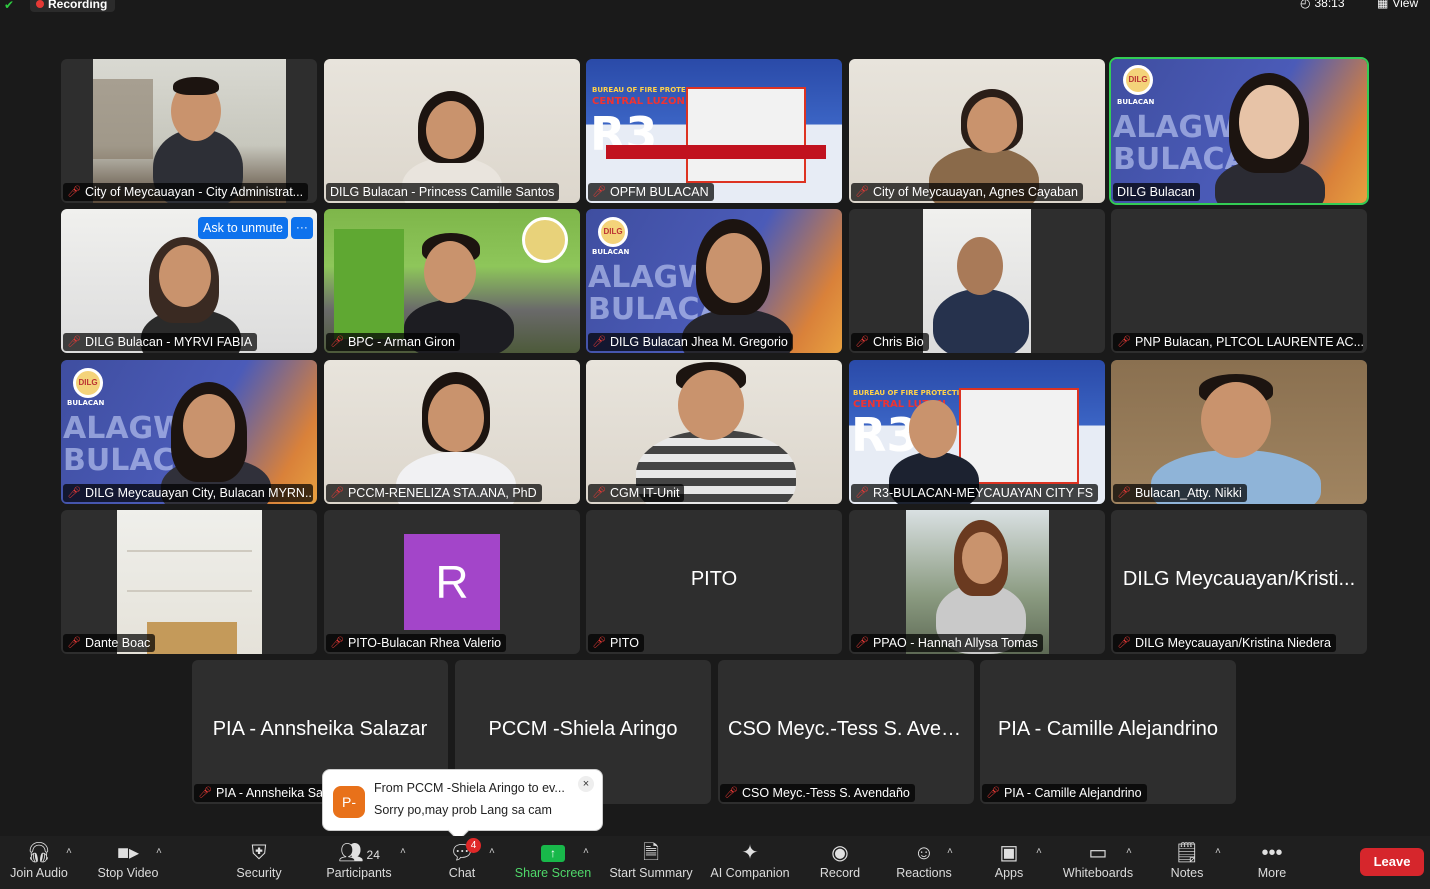  I want to click on sender-avatar: P-, so click(349, 802).